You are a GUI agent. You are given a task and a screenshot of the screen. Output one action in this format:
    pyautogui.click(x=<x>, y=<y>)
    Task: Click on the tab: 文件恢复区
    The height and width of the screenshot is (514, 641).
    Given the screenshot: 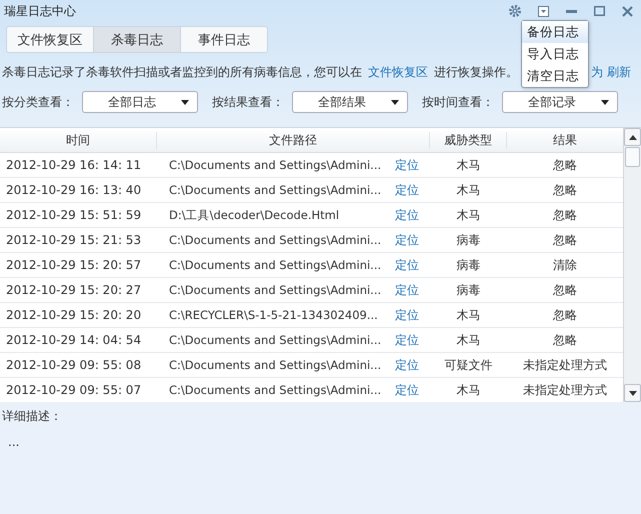 What is the action you would take?
    pyautogui.click(x=50, y=39)
    